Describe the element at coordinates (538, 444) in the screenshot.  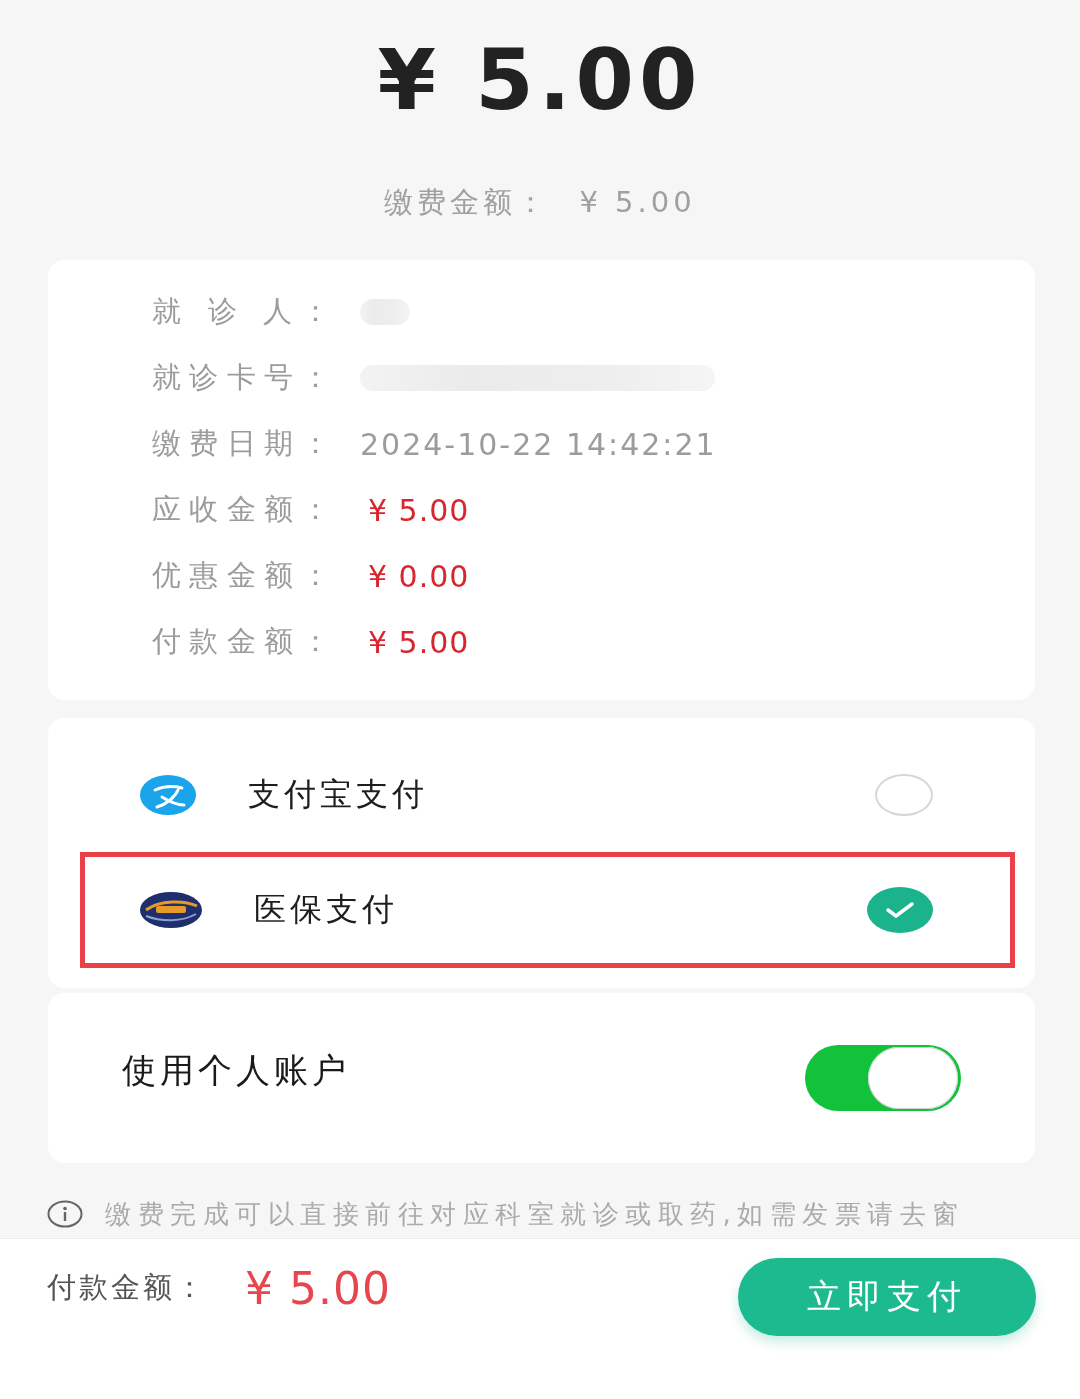
I see `detail-value: 2024-10-22 14:42:21` at that location.